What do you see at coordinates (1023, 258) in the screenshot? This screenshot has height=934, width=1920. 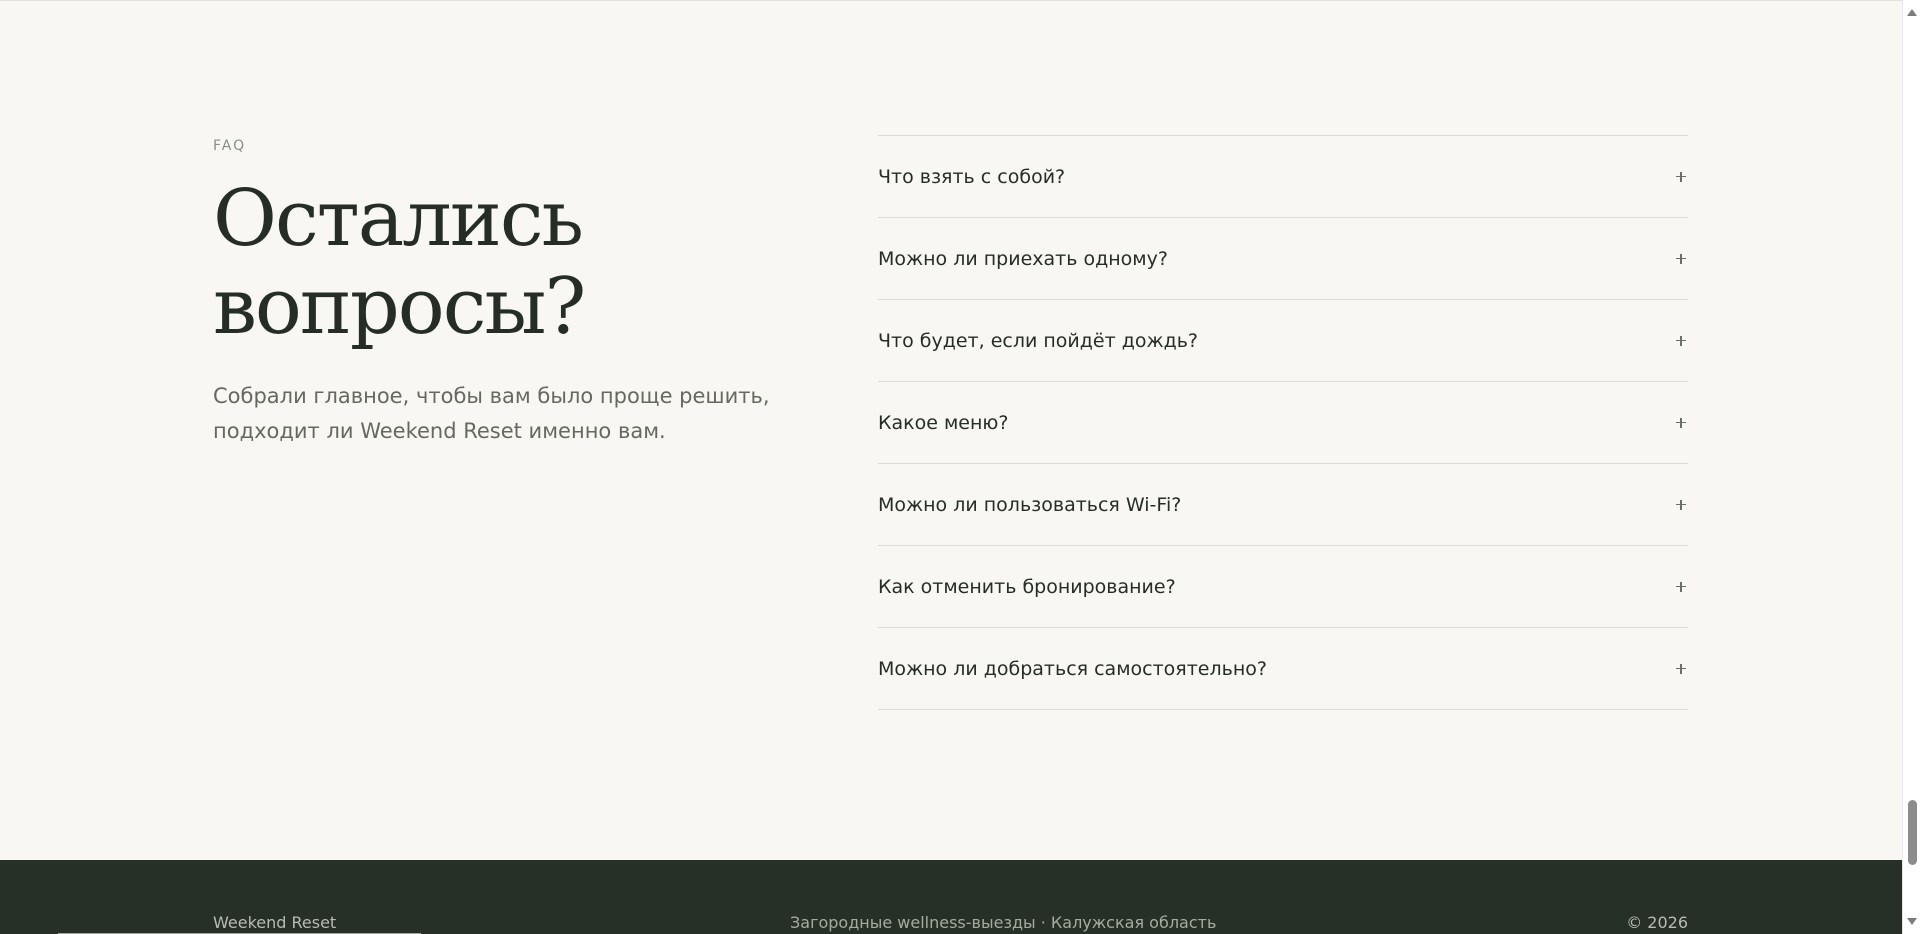 I see `faq-question: Можно ли приехать одному?` at bounding box center [1023, 258].